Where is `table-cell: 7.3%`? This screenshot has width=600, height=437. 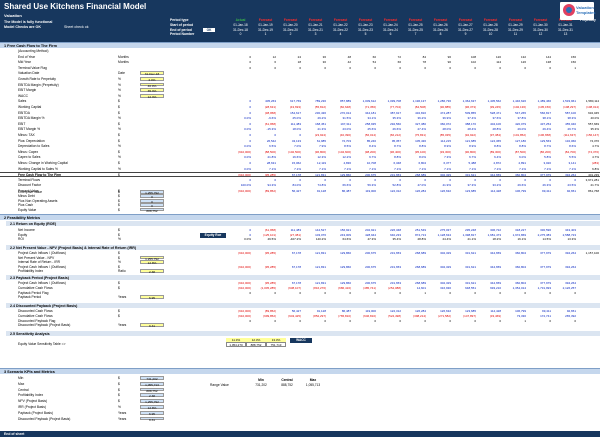 table-cell: 7.3% is located at coordinates (440, 157).